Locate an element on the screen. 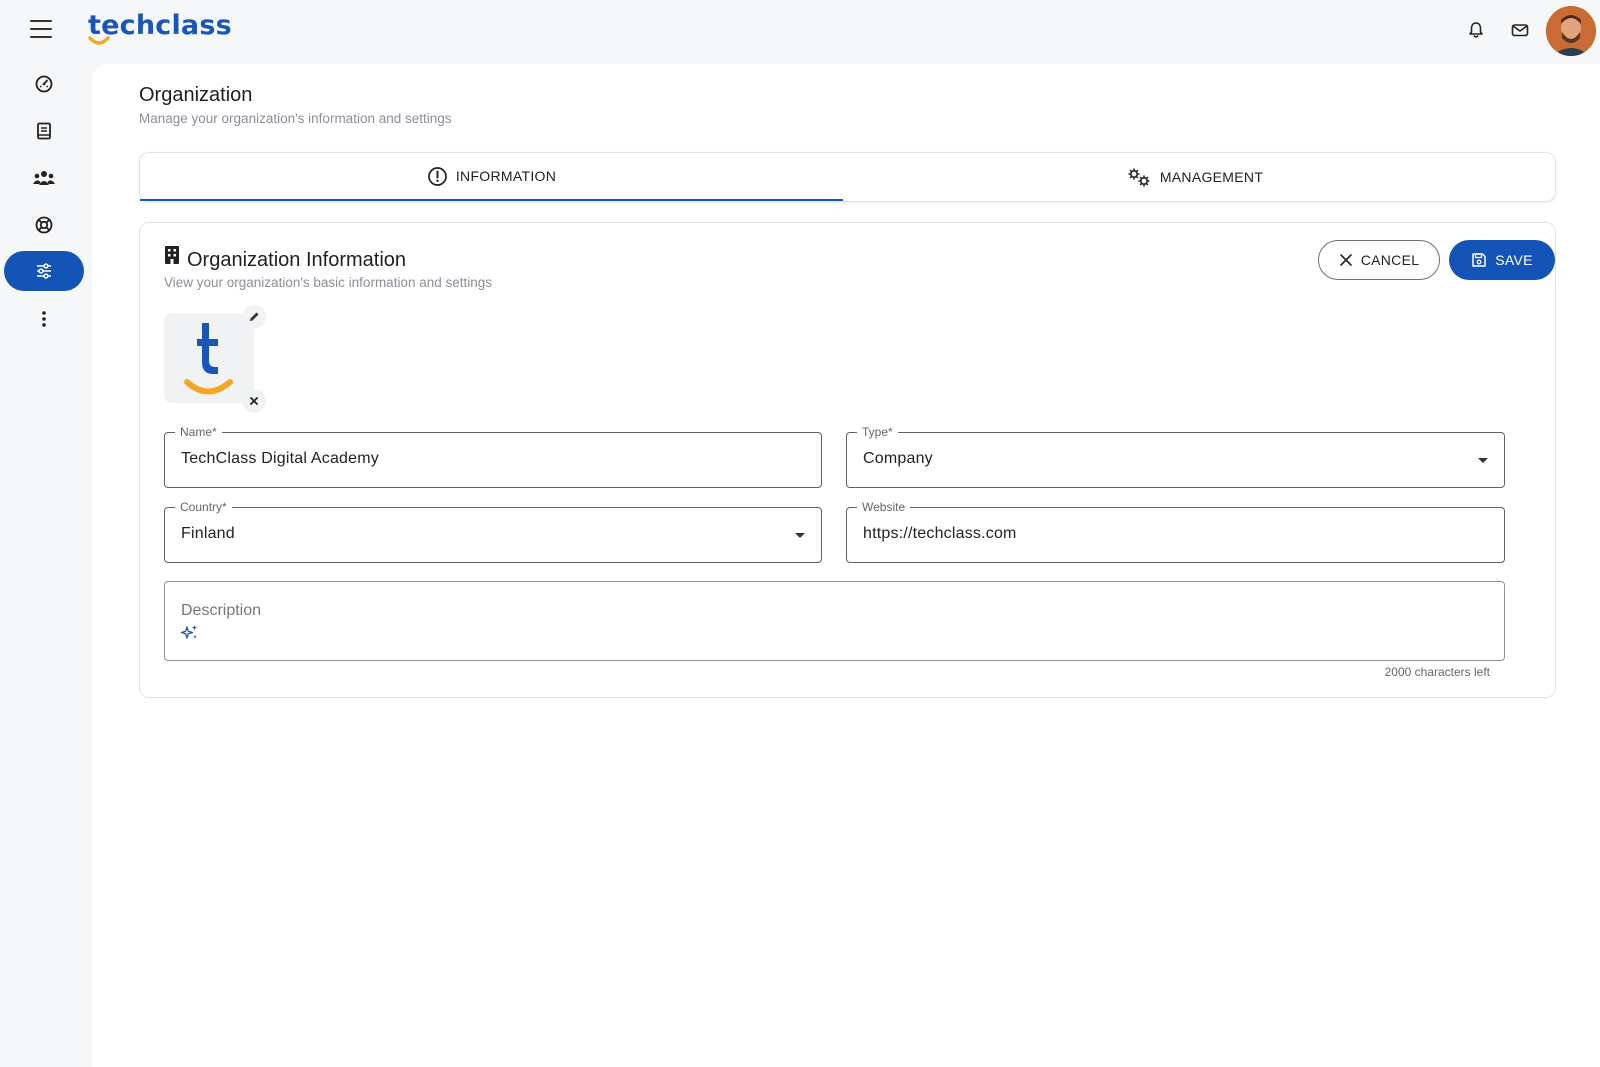 The width and height of the screenshot is (1600, 1067). techclass-logo-icon is located at coordinates (208, 359).